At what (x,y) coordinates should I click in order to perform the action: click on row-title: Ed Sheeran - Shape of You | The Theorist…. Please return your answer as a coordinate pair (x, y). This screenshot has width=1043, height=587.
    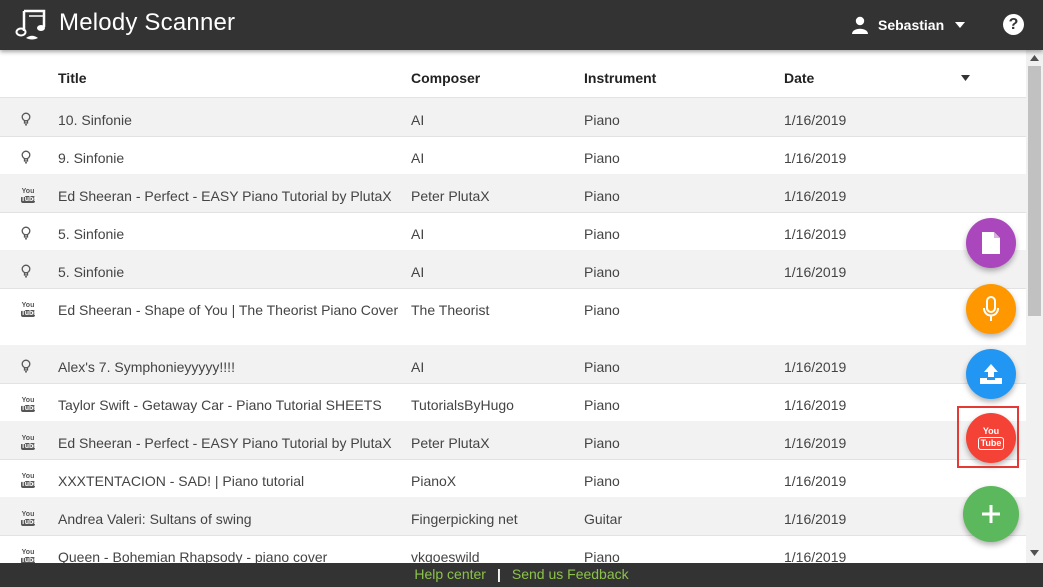
    Looking at the image, I should click on (228, 310).